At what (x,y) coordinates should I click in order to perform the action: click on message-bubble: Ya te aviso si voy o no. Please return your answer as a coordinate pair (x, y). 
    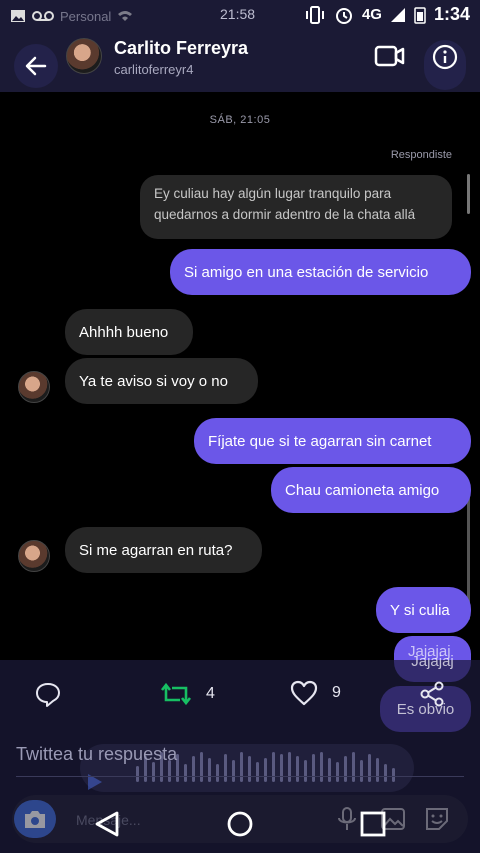
    Looking at the image, I should click on (161, 381).